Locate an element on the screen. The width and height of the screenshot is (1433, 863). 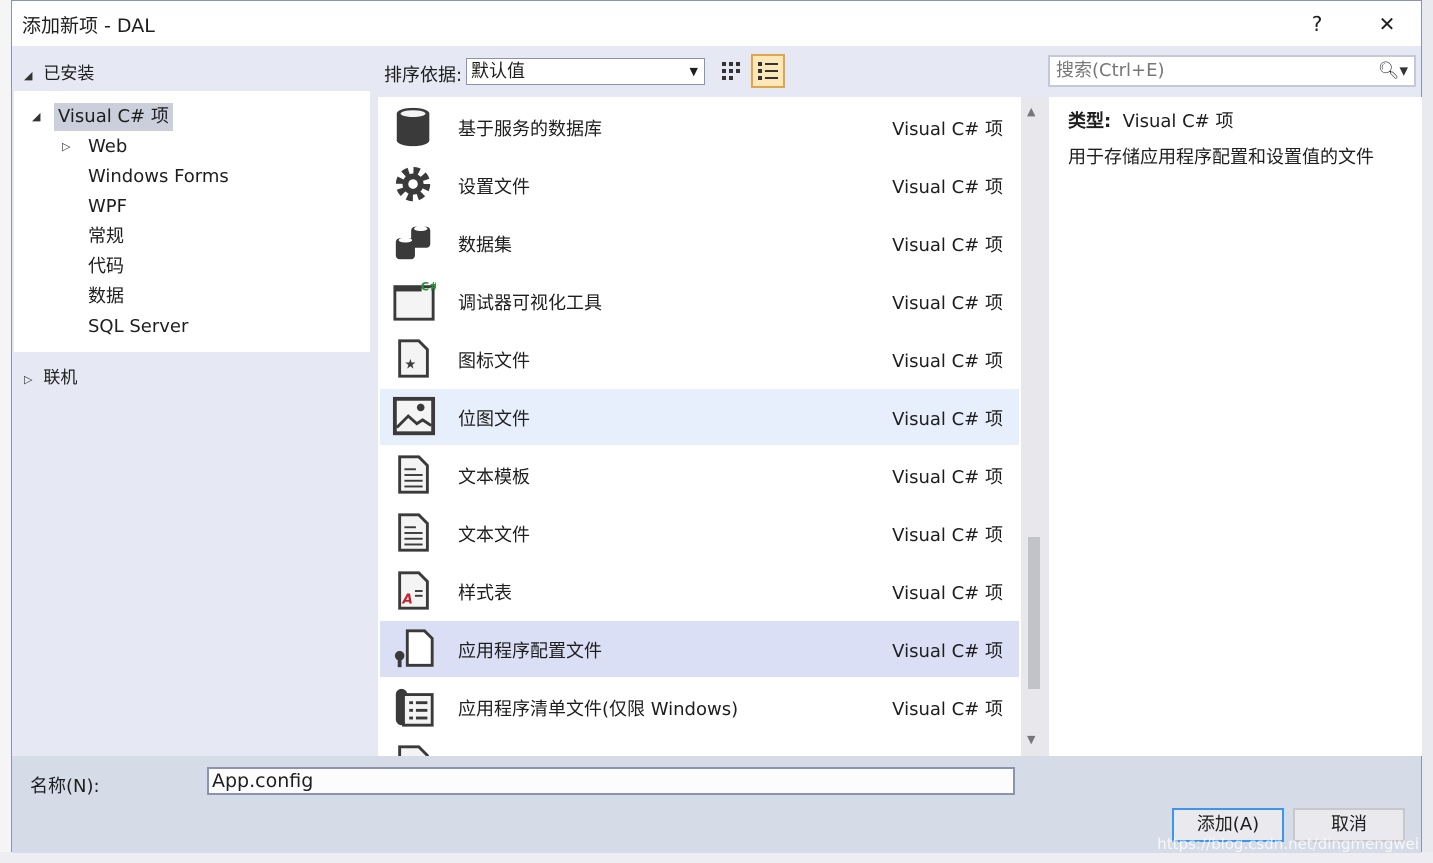
item-name: 样式表 is located at coordinates (485, 593).